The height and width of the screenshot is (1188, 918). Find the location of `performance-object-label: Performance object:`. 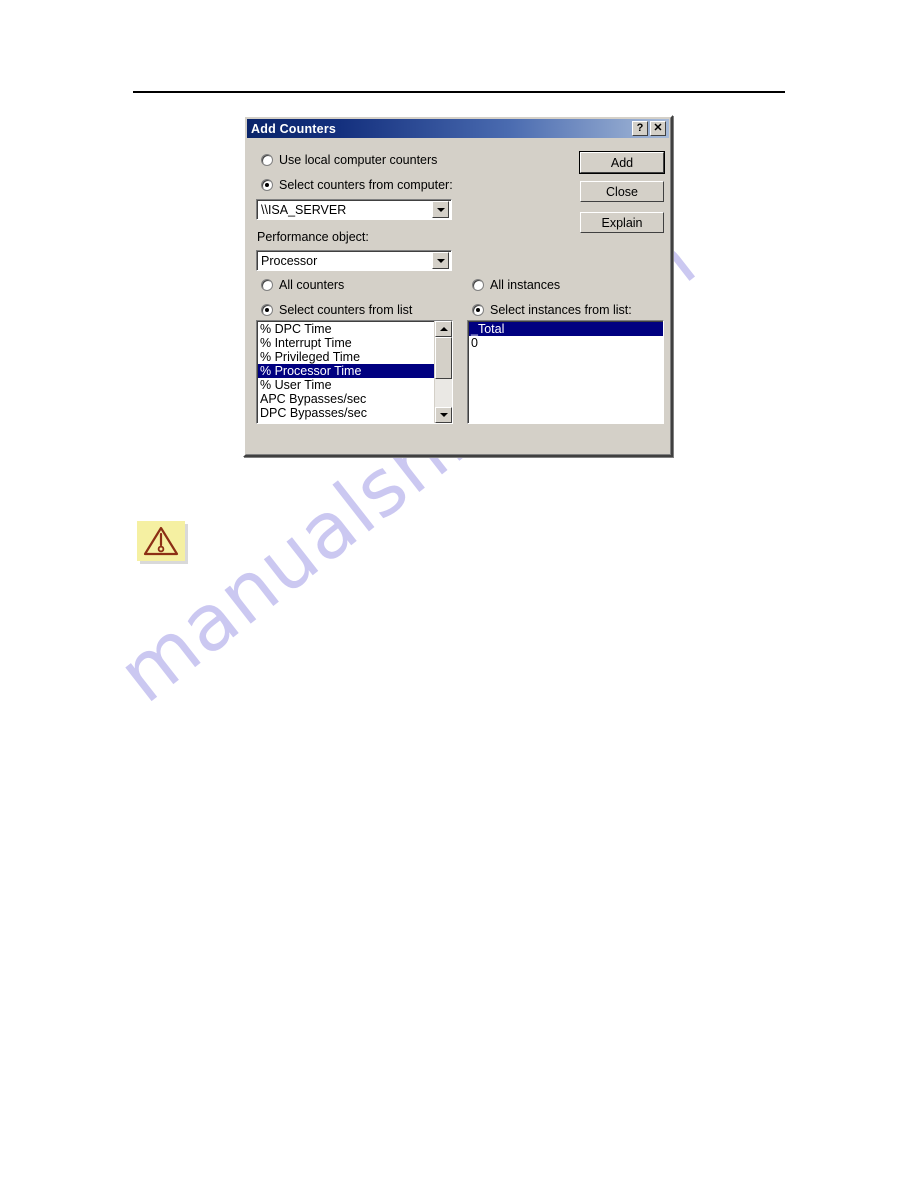

performance-object-label: Performance object: is located at coordinates (313, 237).